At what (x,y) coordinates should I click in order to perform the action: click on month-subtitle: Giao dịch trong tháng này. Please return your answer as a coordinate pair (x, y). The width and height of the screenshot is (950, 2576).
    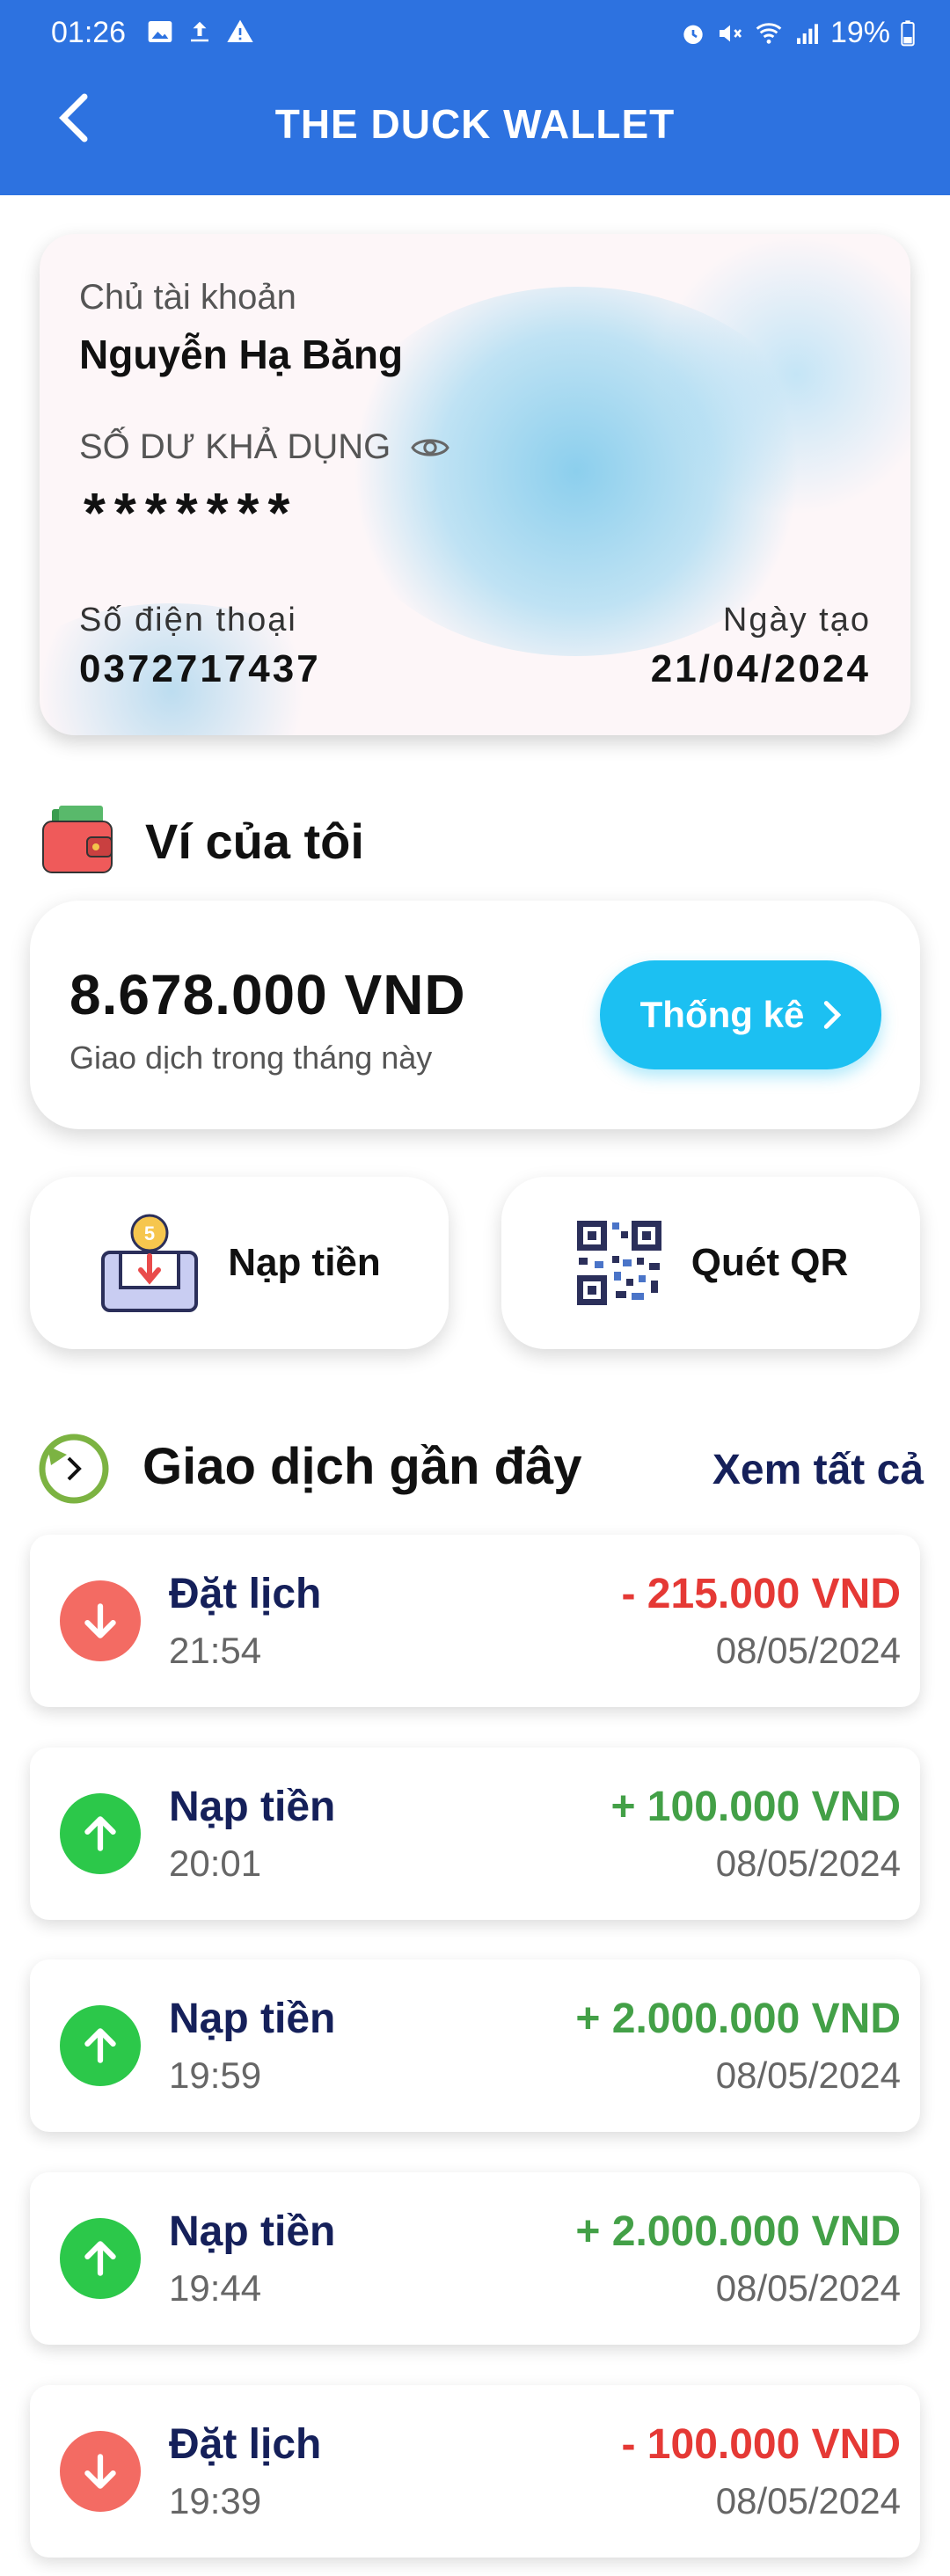
    Looking at the image, I should click on (251, 1058).